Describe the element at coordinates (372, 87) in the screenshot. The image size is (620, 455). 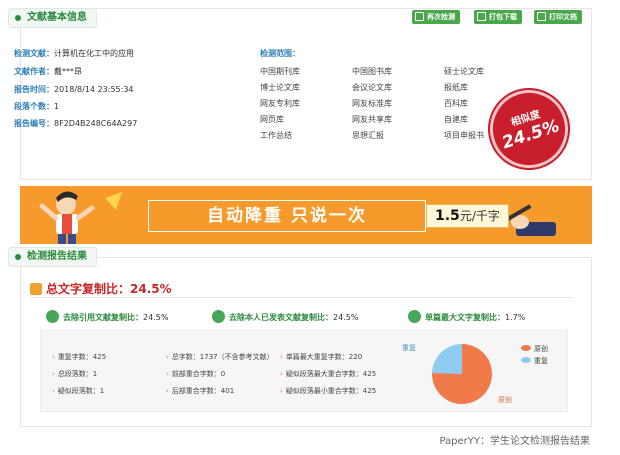
I see `scope-item: 会议论文库` at that location.